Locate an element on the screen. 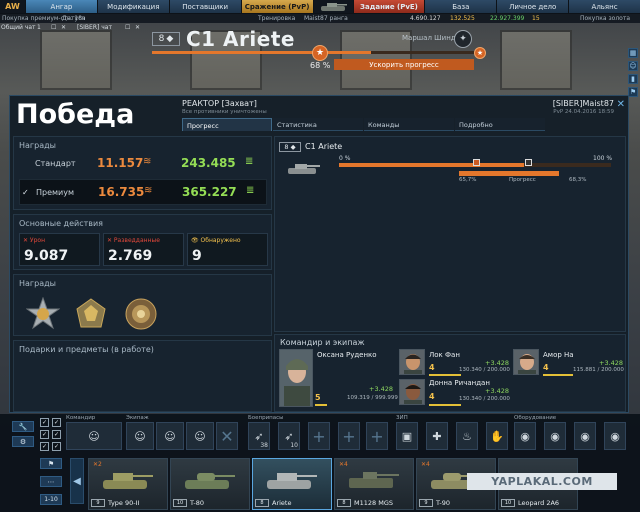 The height and width of the screenshot is (512, 640). page-indicator: 1-10 is located at coordinates (51, 499).